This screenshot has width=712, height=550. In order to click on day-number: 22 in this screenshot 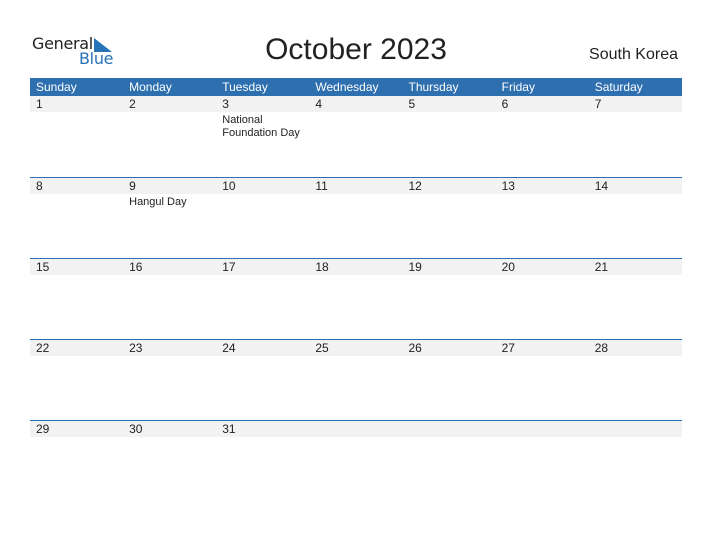, I will do `click(43, 348)`.